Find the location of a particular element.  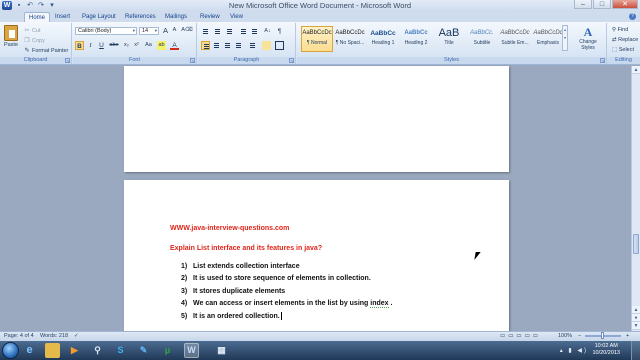

style-normal: AaBbCcDc ¶ Normal is located at coordinates (317, 39).